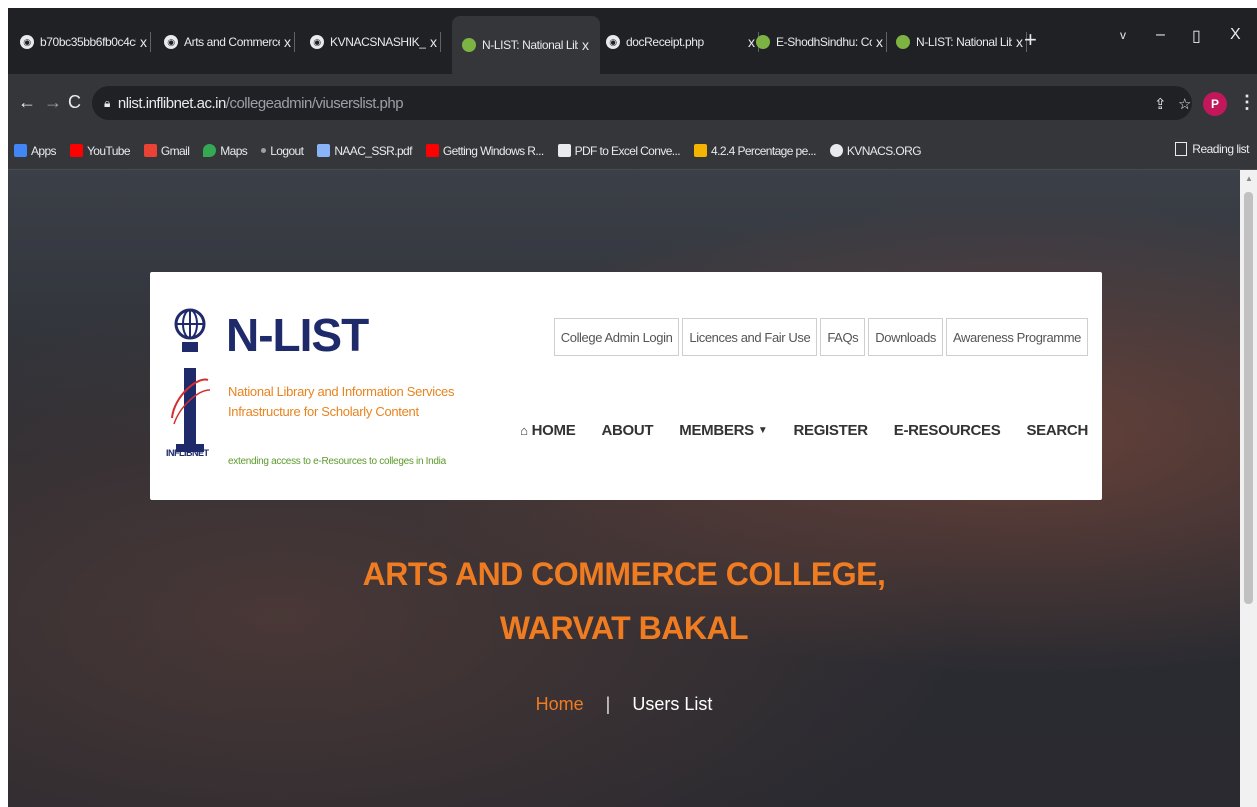  I want to click on tab: E-ShodhSindhu: Con x, so click(821, 42).